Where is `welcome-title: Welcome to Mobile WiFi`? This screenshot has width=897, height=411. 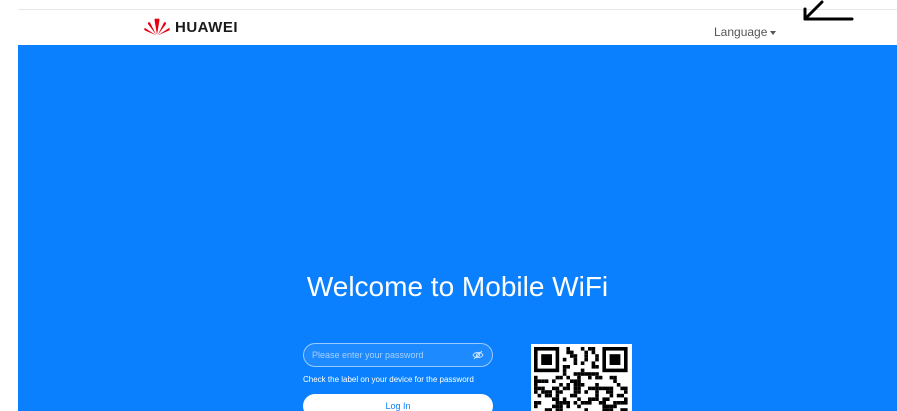
welcome-title: Welcome to Mobile WiFi is located at coordinates (457, 286).